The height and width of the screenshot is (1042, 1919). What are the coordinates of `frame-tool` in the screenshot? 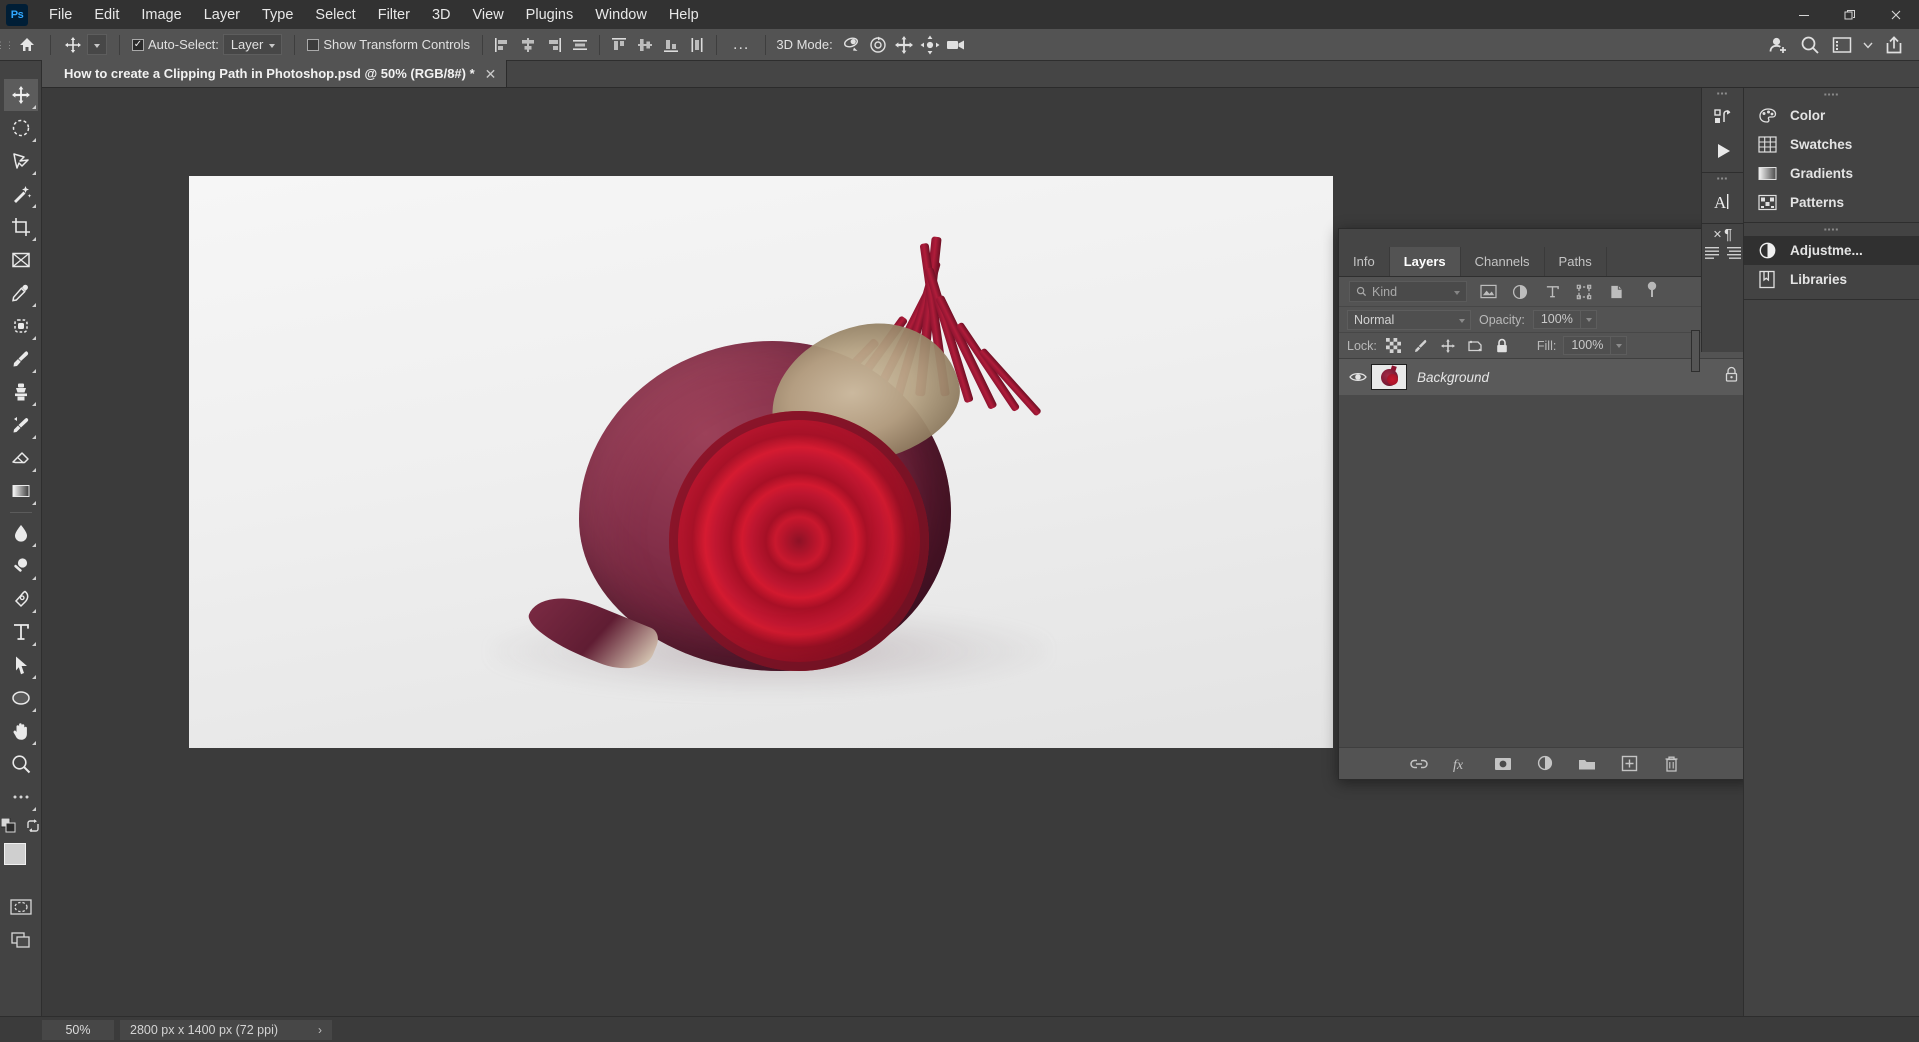 It's located at (21, 260).